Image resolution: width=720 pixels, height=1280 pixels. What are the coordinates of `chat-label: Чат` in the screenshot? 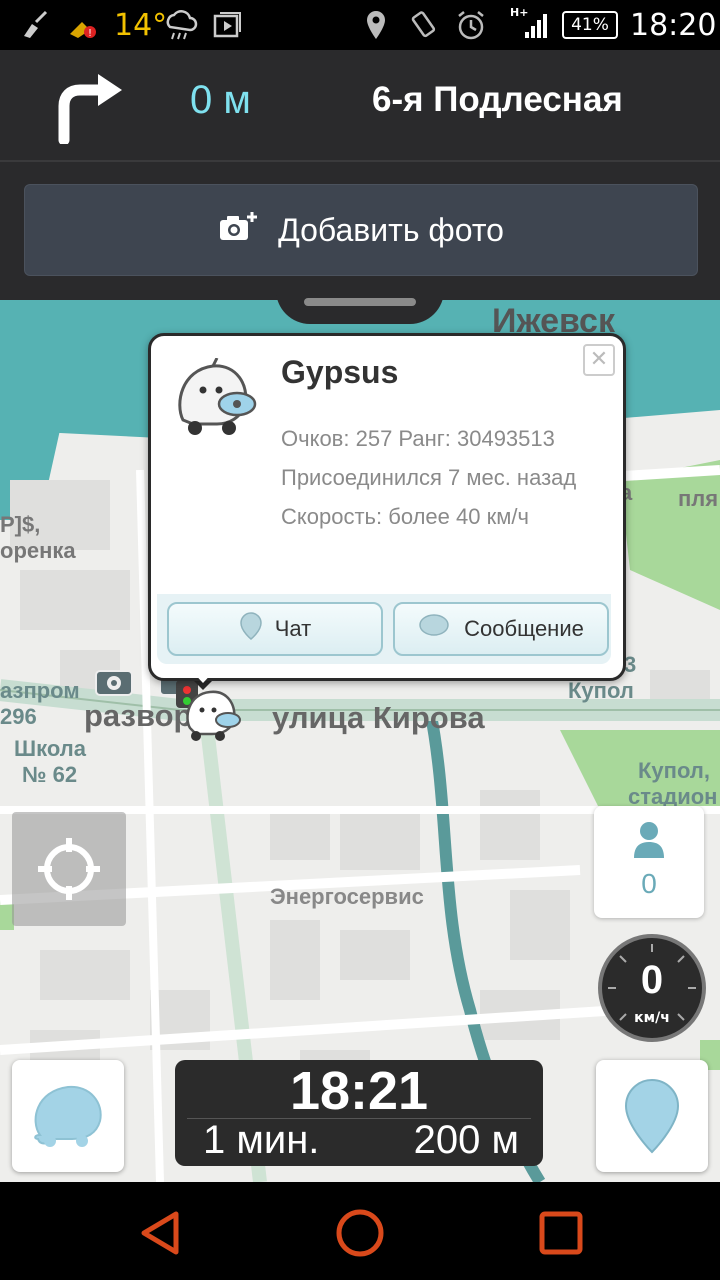 It's located at (293, 628).